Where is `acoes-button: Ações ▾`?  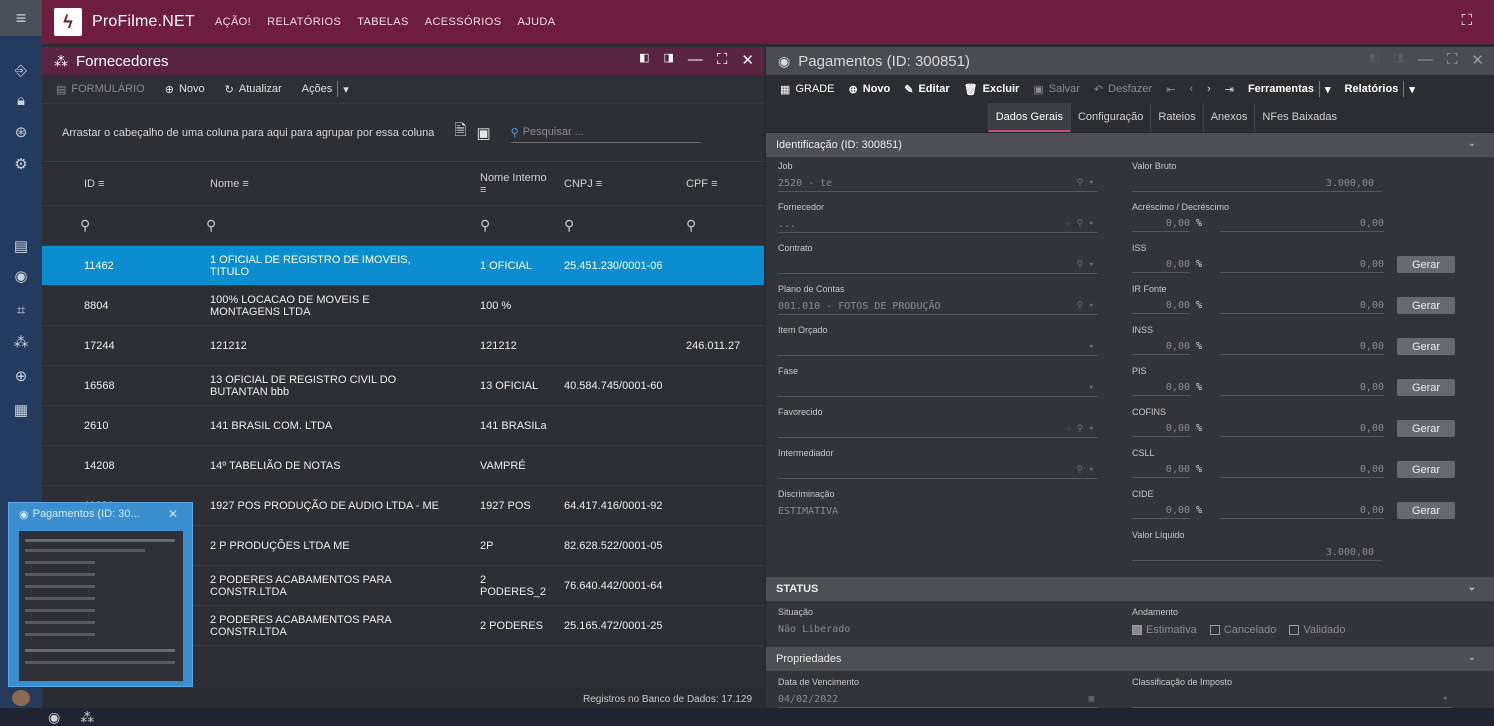
acoes-button: Ações ▾ is located at coordinates (325, 89).